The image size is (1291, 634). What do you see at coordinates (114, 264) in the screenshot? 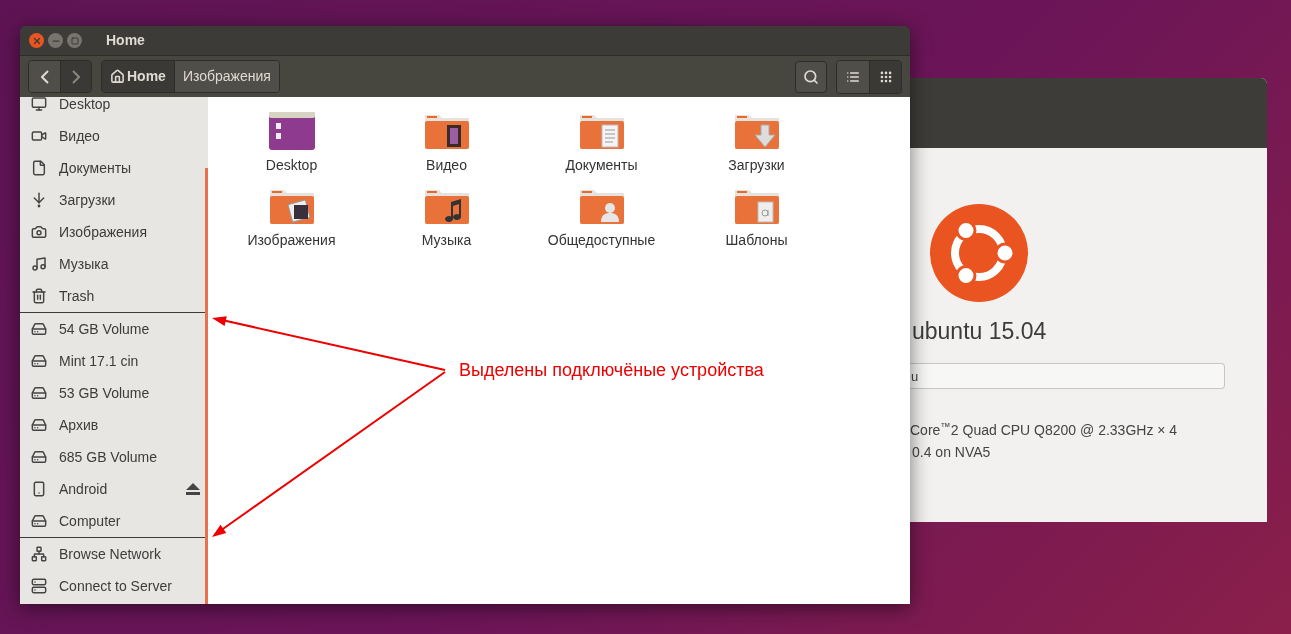
I see `sidebar-item: Музыка` at bounding box center [114, 264].